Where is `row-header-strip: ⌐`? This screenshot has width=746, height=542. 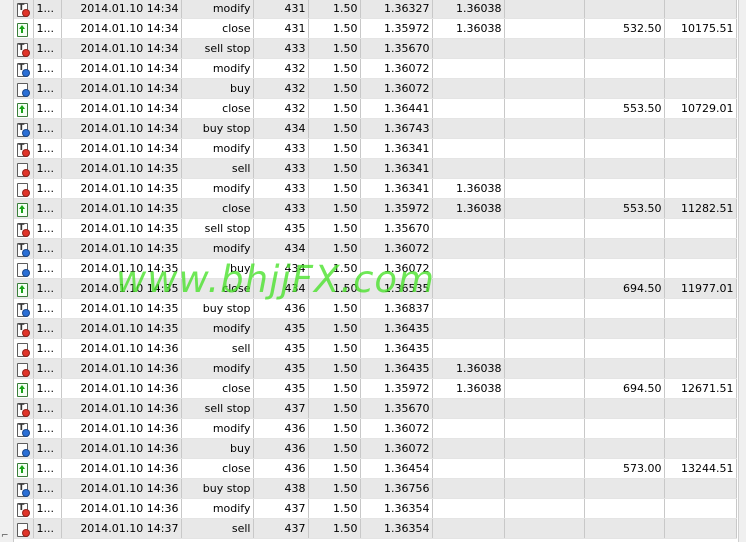
row-header-strip: ⌐ is located at coordinates (7, 271).